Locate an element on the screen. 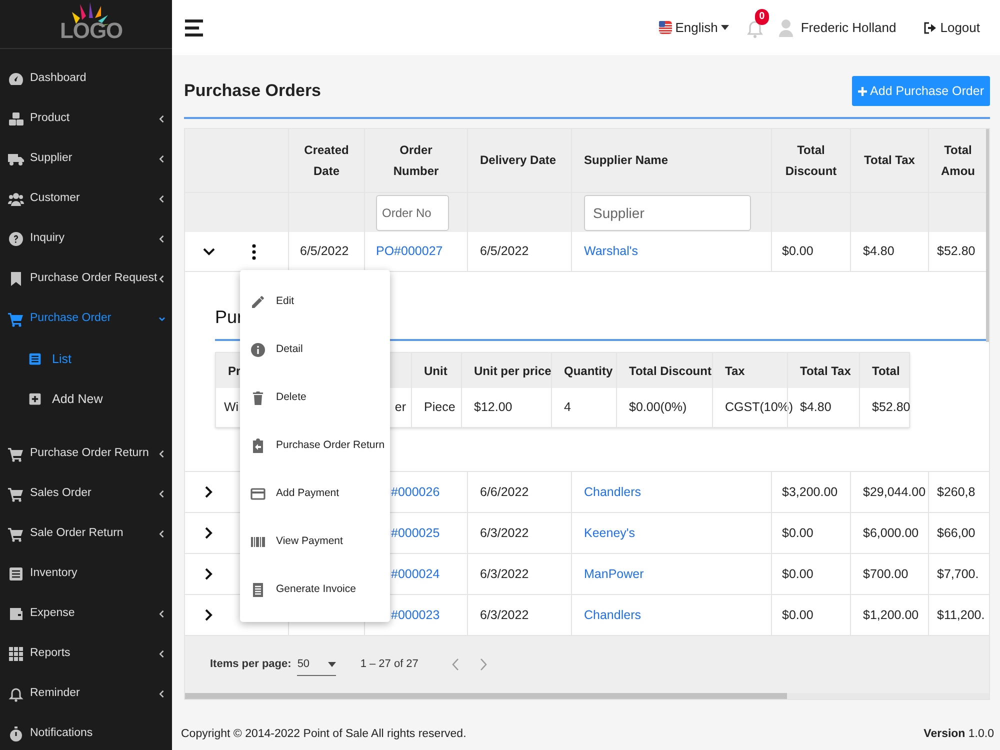 The image size is (1000, 750). sidebar-item: Customer is located at coordinates (86, 199).